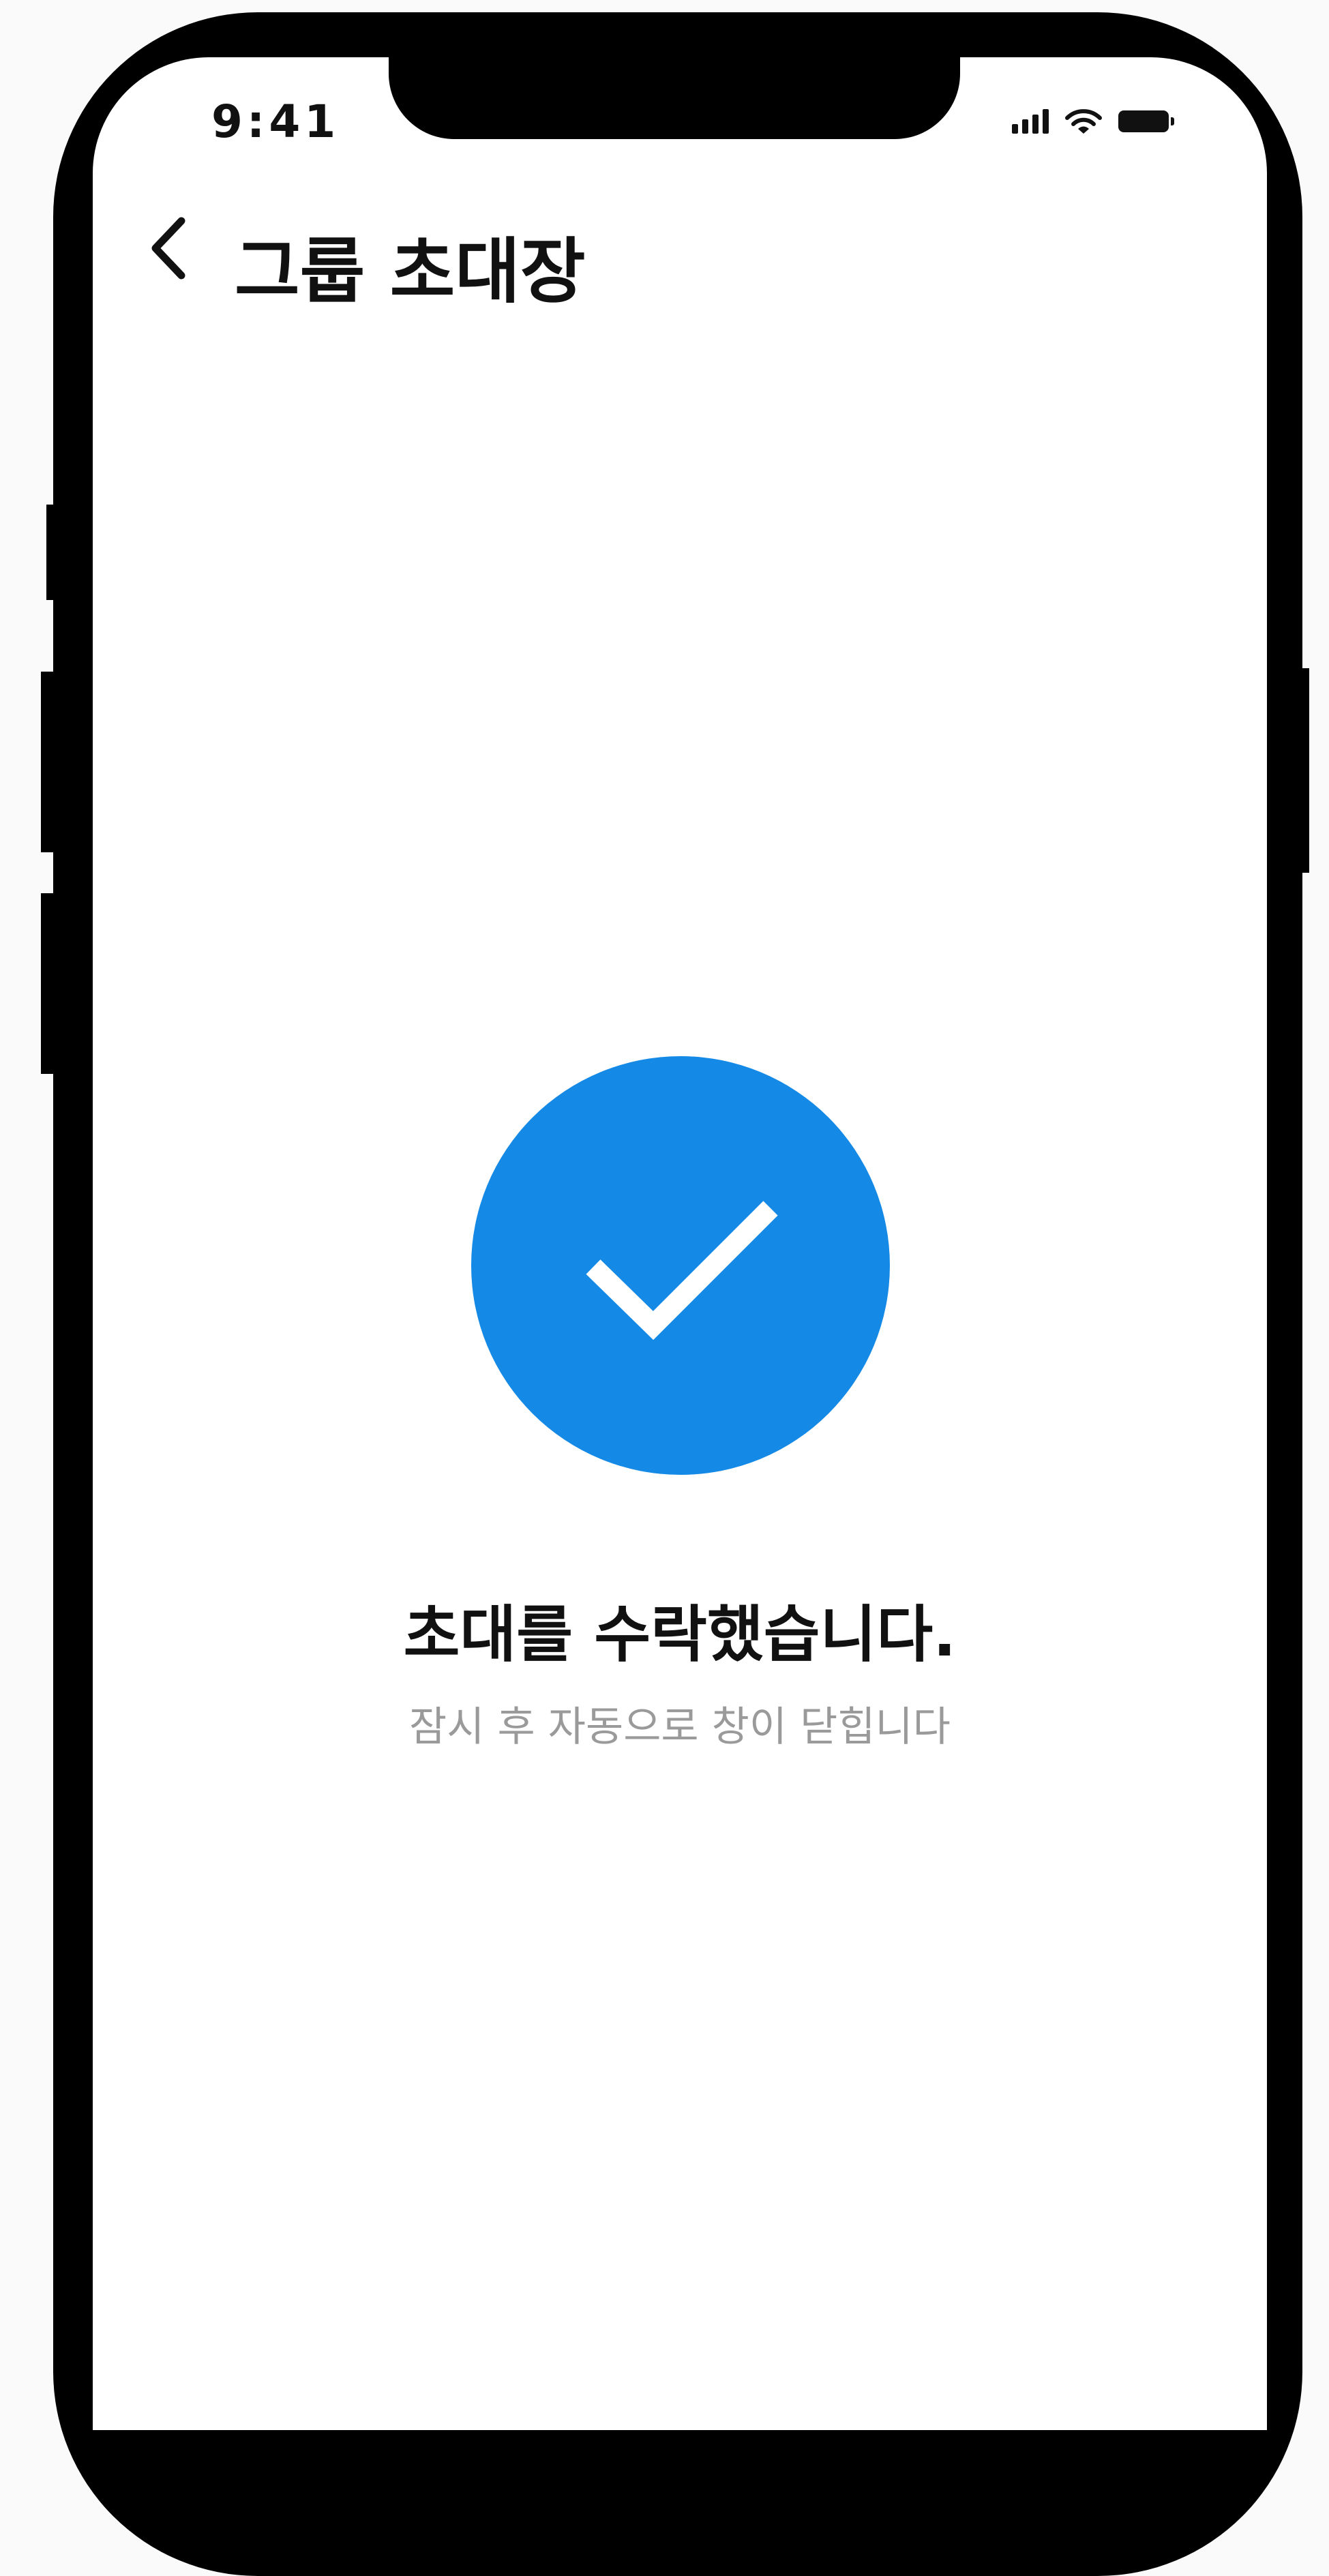 Image resolution: width=1329 pixels, height=2576 pixels. What do you see at coordinates (1304, 770) in the screenshot?
I see `power-button` at bounding box center [1304, 770].